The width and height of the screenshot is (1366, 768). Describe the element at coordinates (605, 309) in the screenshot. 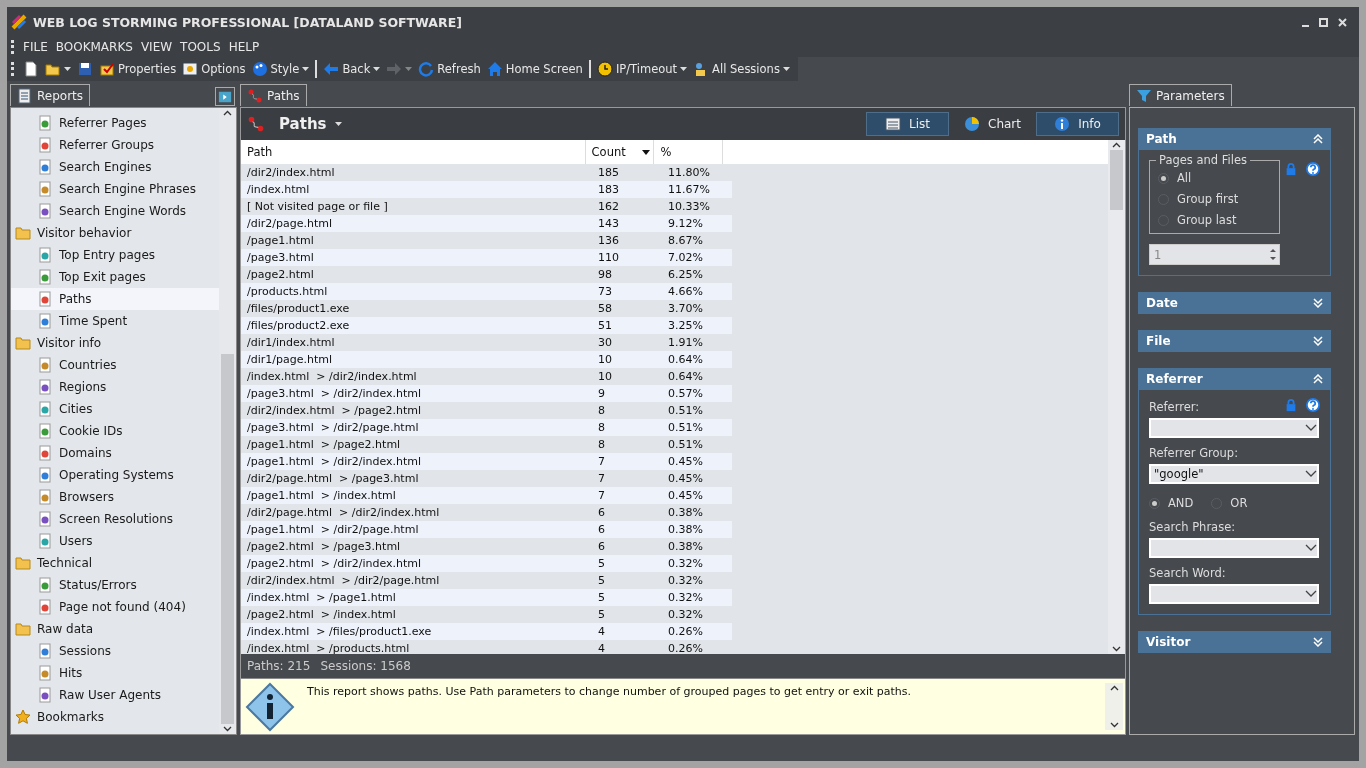

I see `table-cell-text: 58` at that location.